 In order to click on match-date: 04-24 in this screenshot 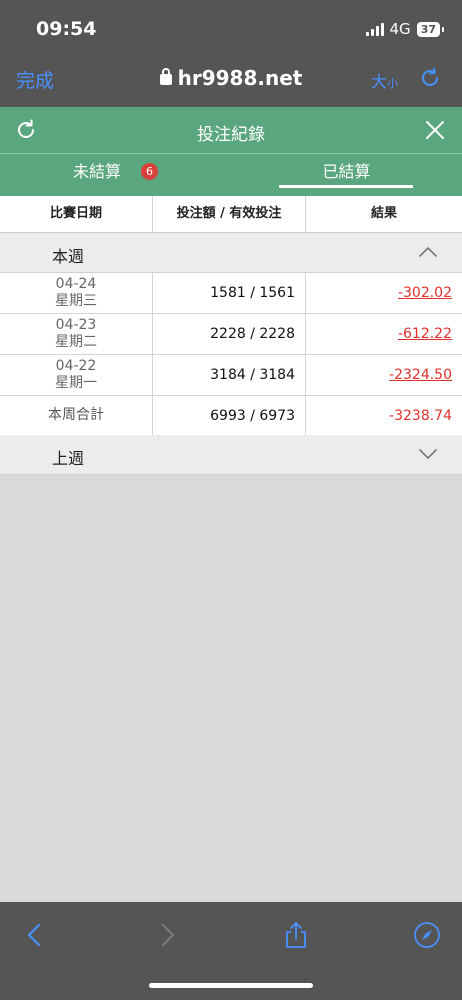, I will do `click(76, 284)`.